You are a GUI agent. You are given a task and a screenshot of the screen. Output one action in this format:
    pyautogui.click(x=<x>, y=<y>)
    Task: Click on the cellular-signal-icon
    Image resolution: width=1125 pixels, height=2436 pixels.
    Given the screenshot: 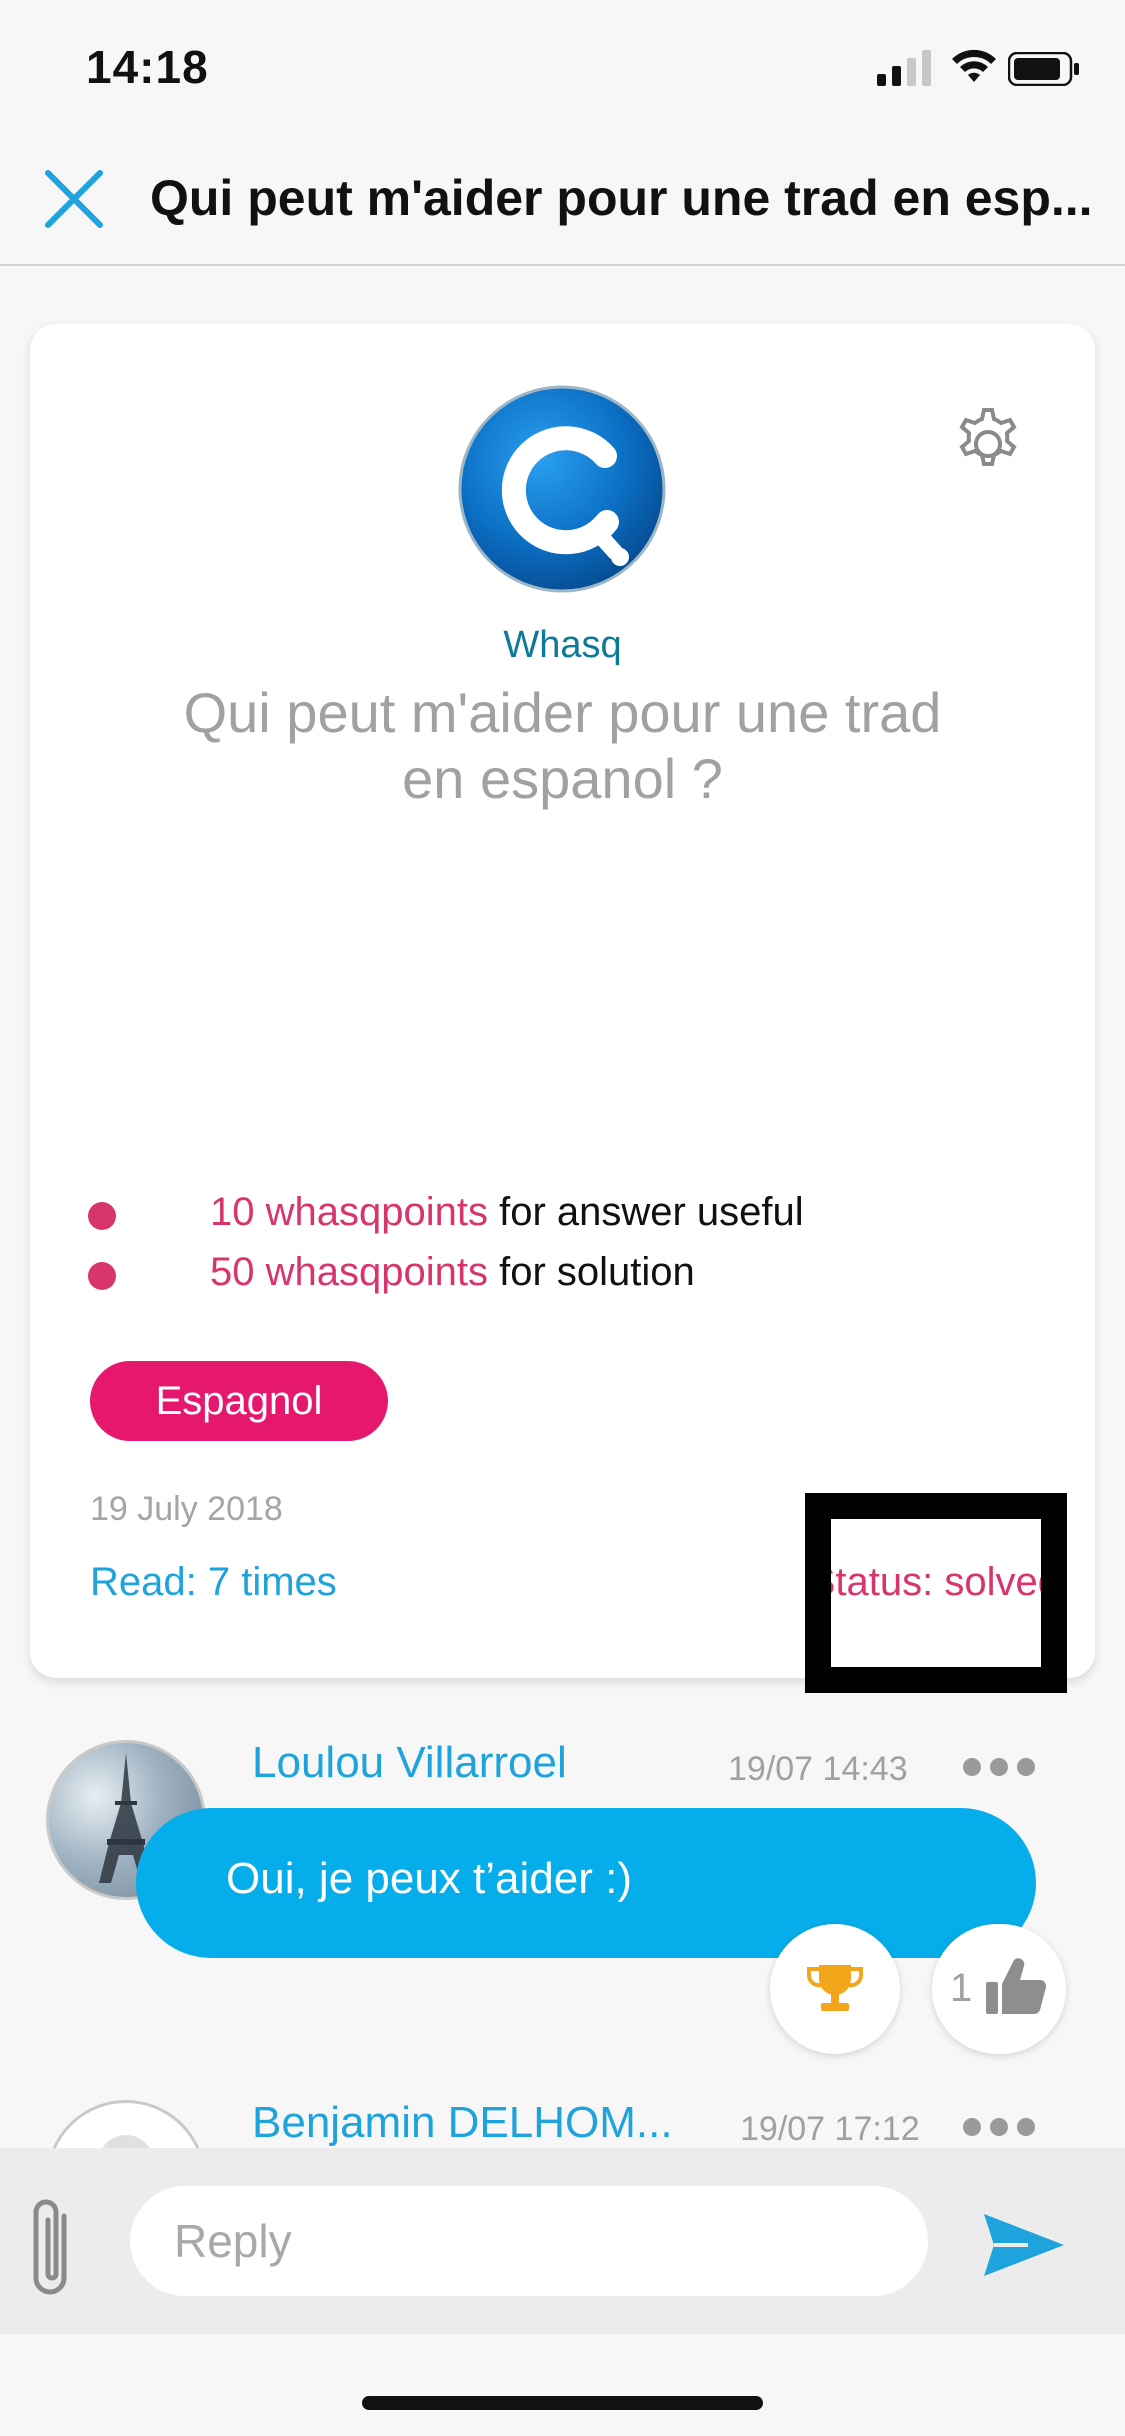 What is the action you would take?
    pyautogui.click(x=904, y=68)
    